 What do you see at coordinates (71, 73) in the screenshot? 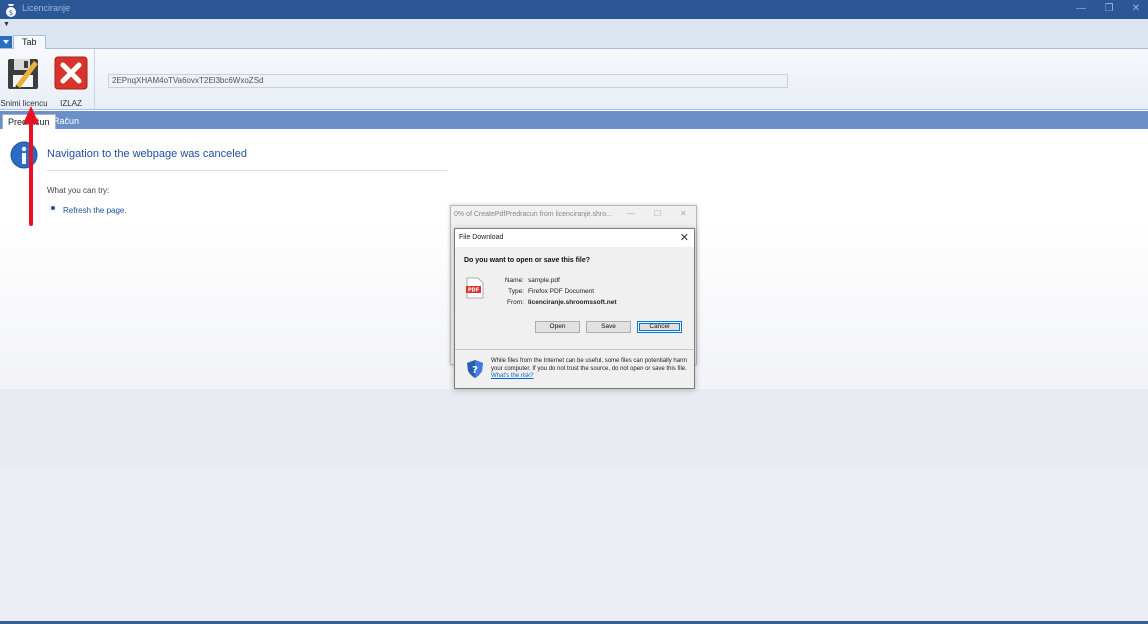
I see `red-x-icon` at bounding box center [71, 73].